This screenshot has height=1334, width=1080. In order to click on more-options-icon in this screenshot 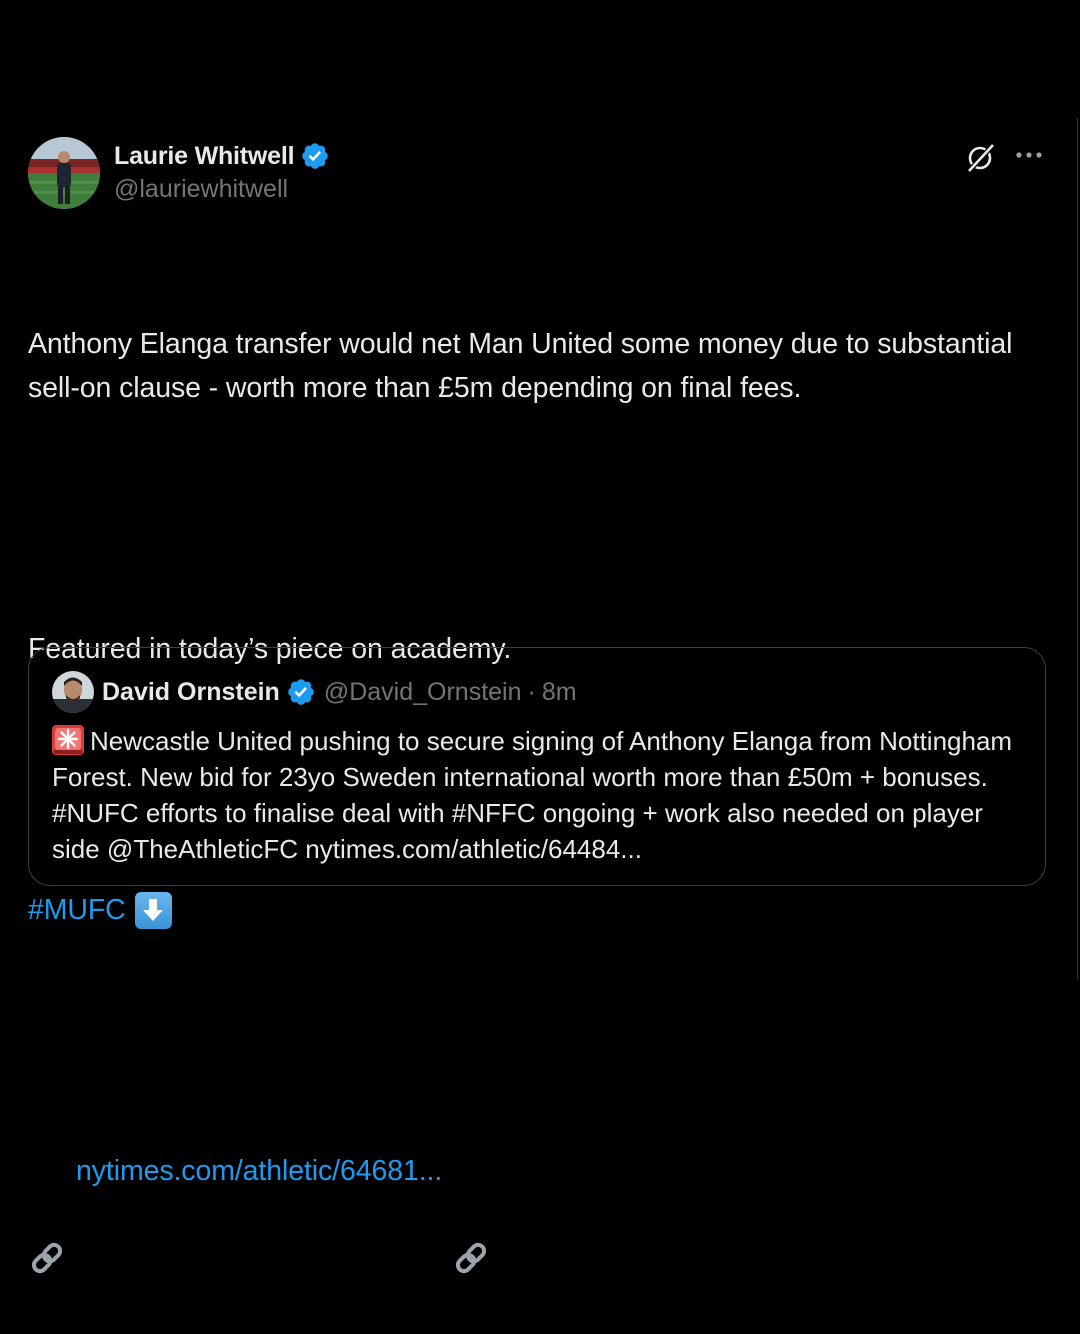, I will do `click(1029, 155)`.